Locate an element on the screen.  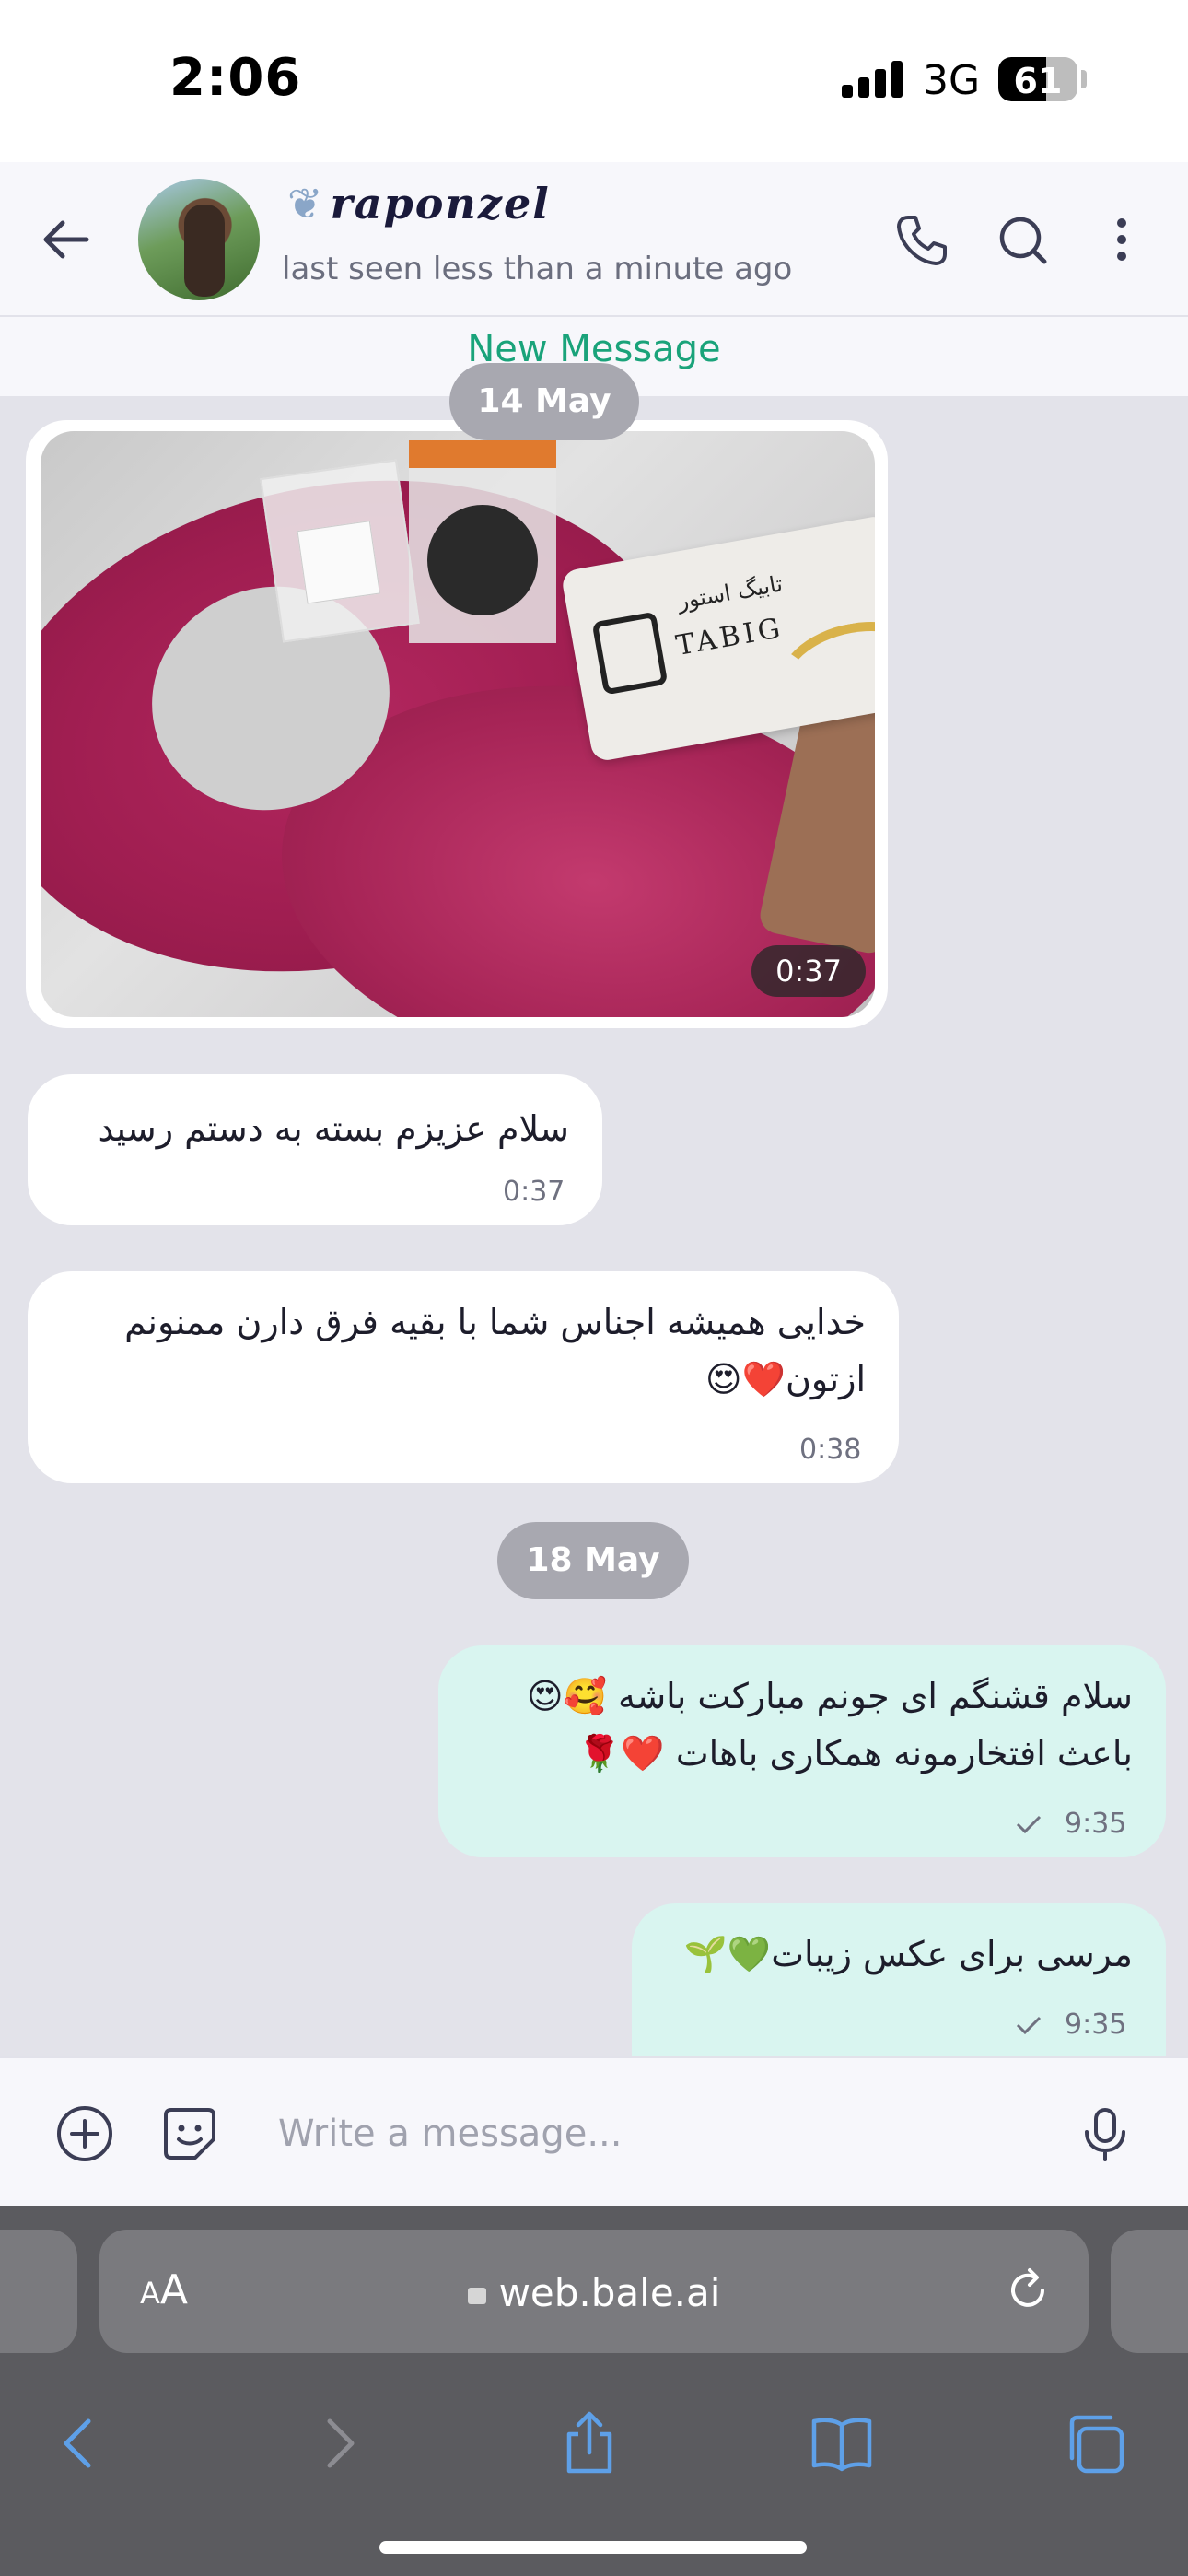
date-pill: 14 May is located at coordinates (544, 401).